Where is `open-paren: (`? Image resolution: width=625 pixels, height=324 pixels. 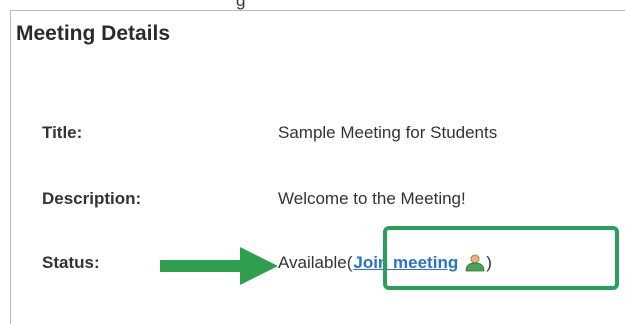
open-paren: ( is located at coordinates (349, 262).